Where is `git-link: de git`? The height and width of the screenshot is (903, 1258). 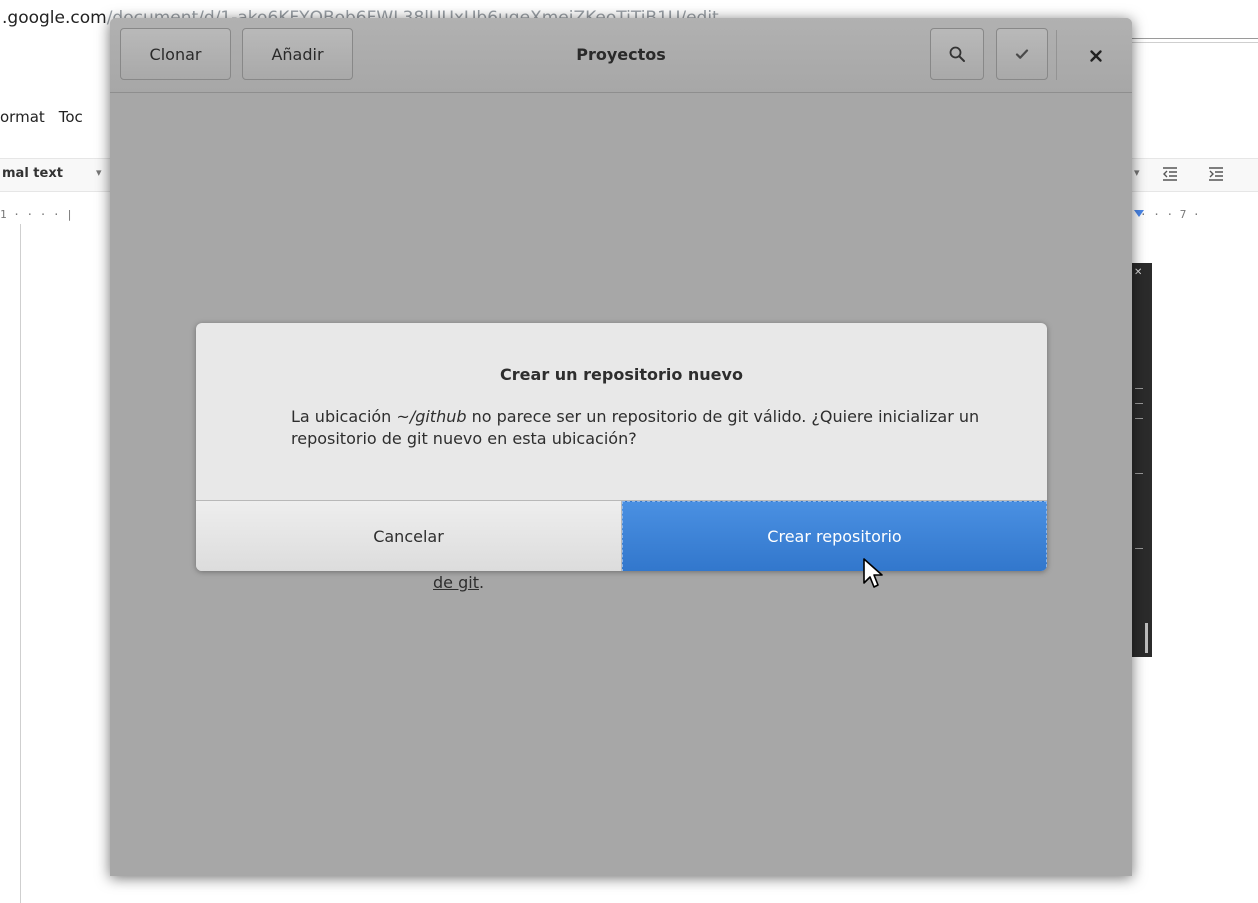
git-link: de git is located at coordinates (456, 582).